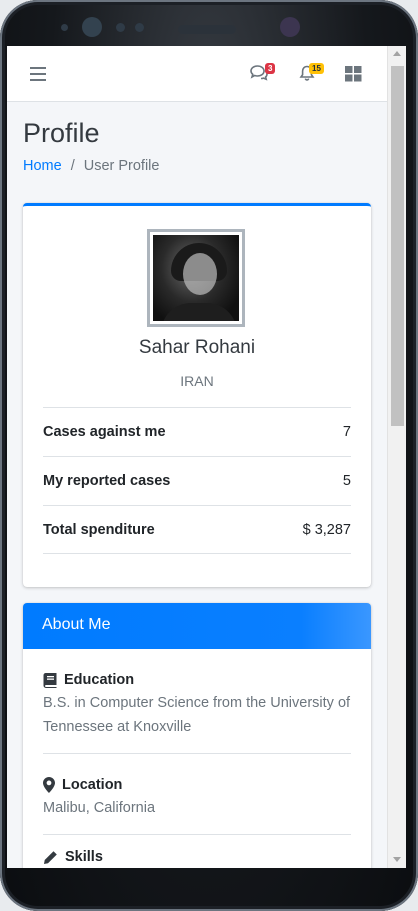 The height and width of the screenshot is (911, 418). Describe the element at coordinates (50, 680) in the screenshot. I see `book-icon` at that location.